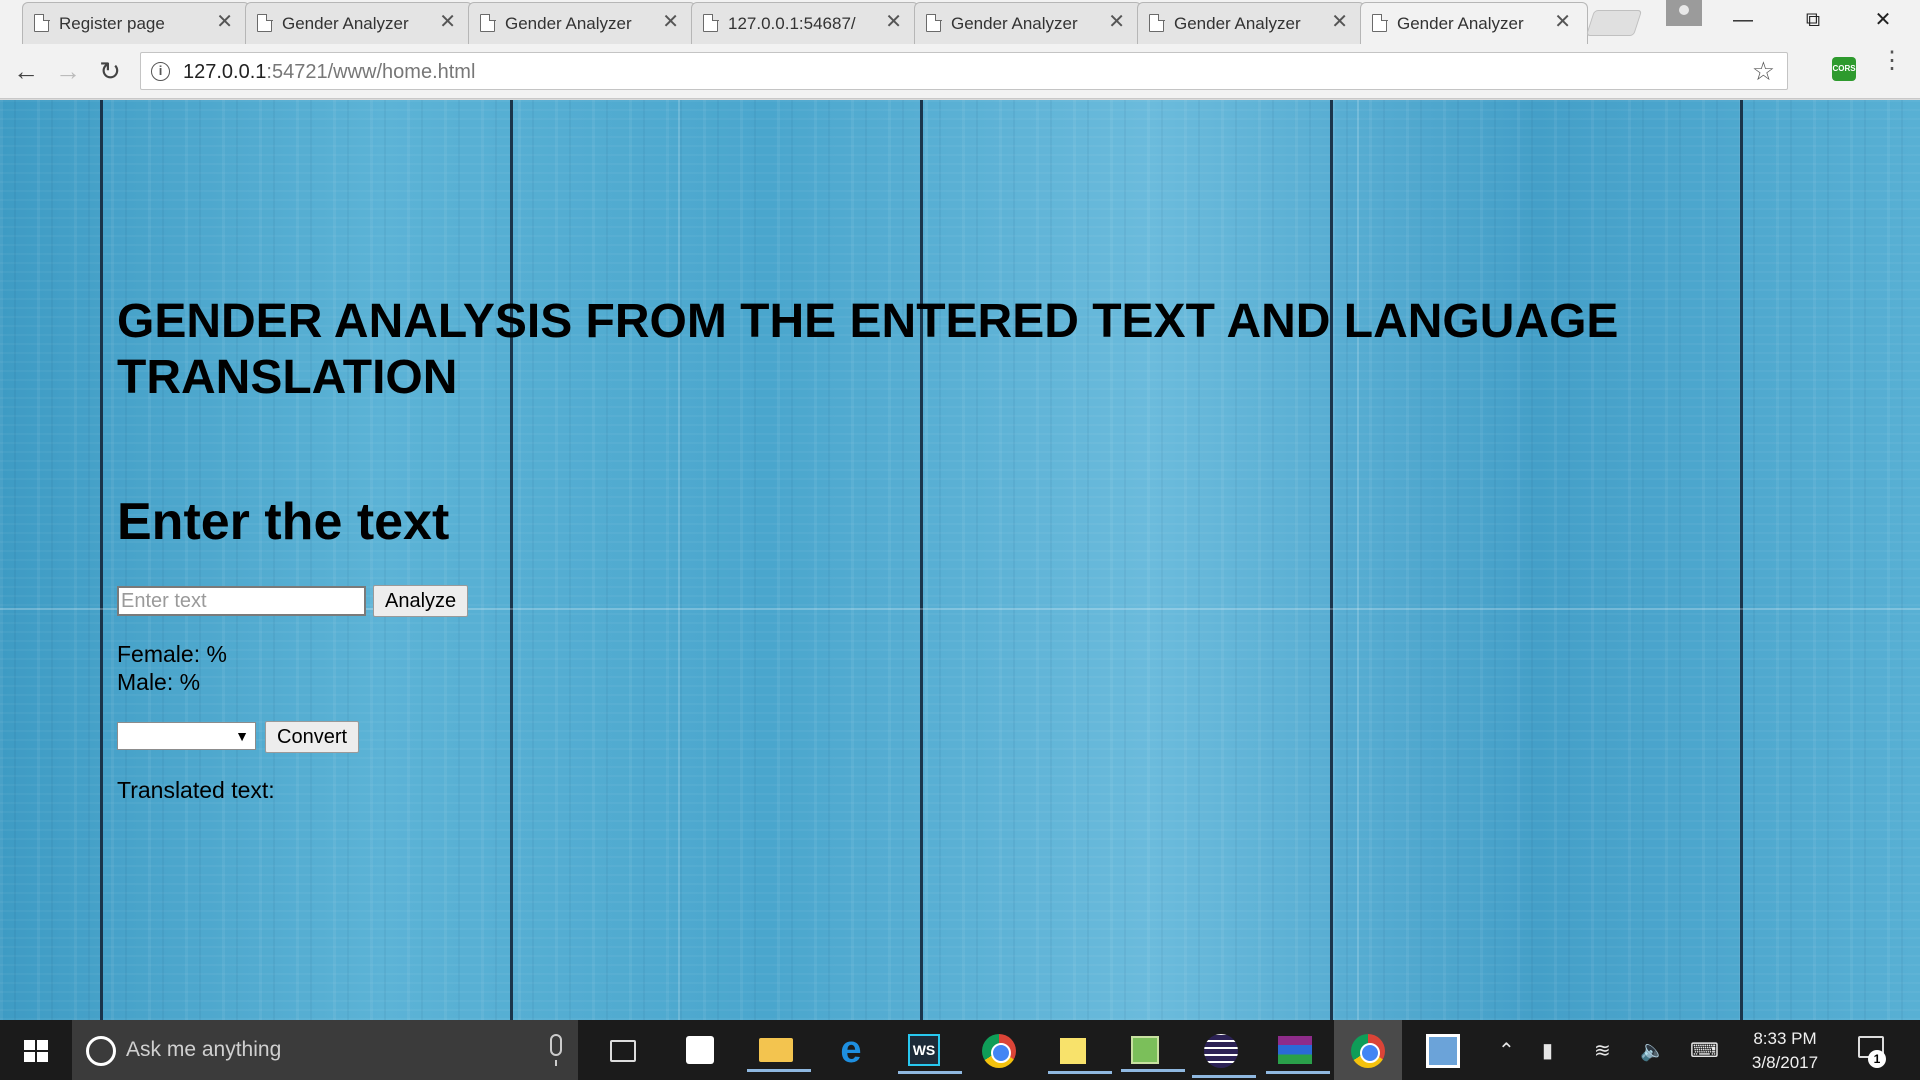 This screenshot has width=1920, height=1080. Describe the element at coordinates (242, 736) in the screenshot. I see `dropdown-arrow-icon: ▼` at that location.